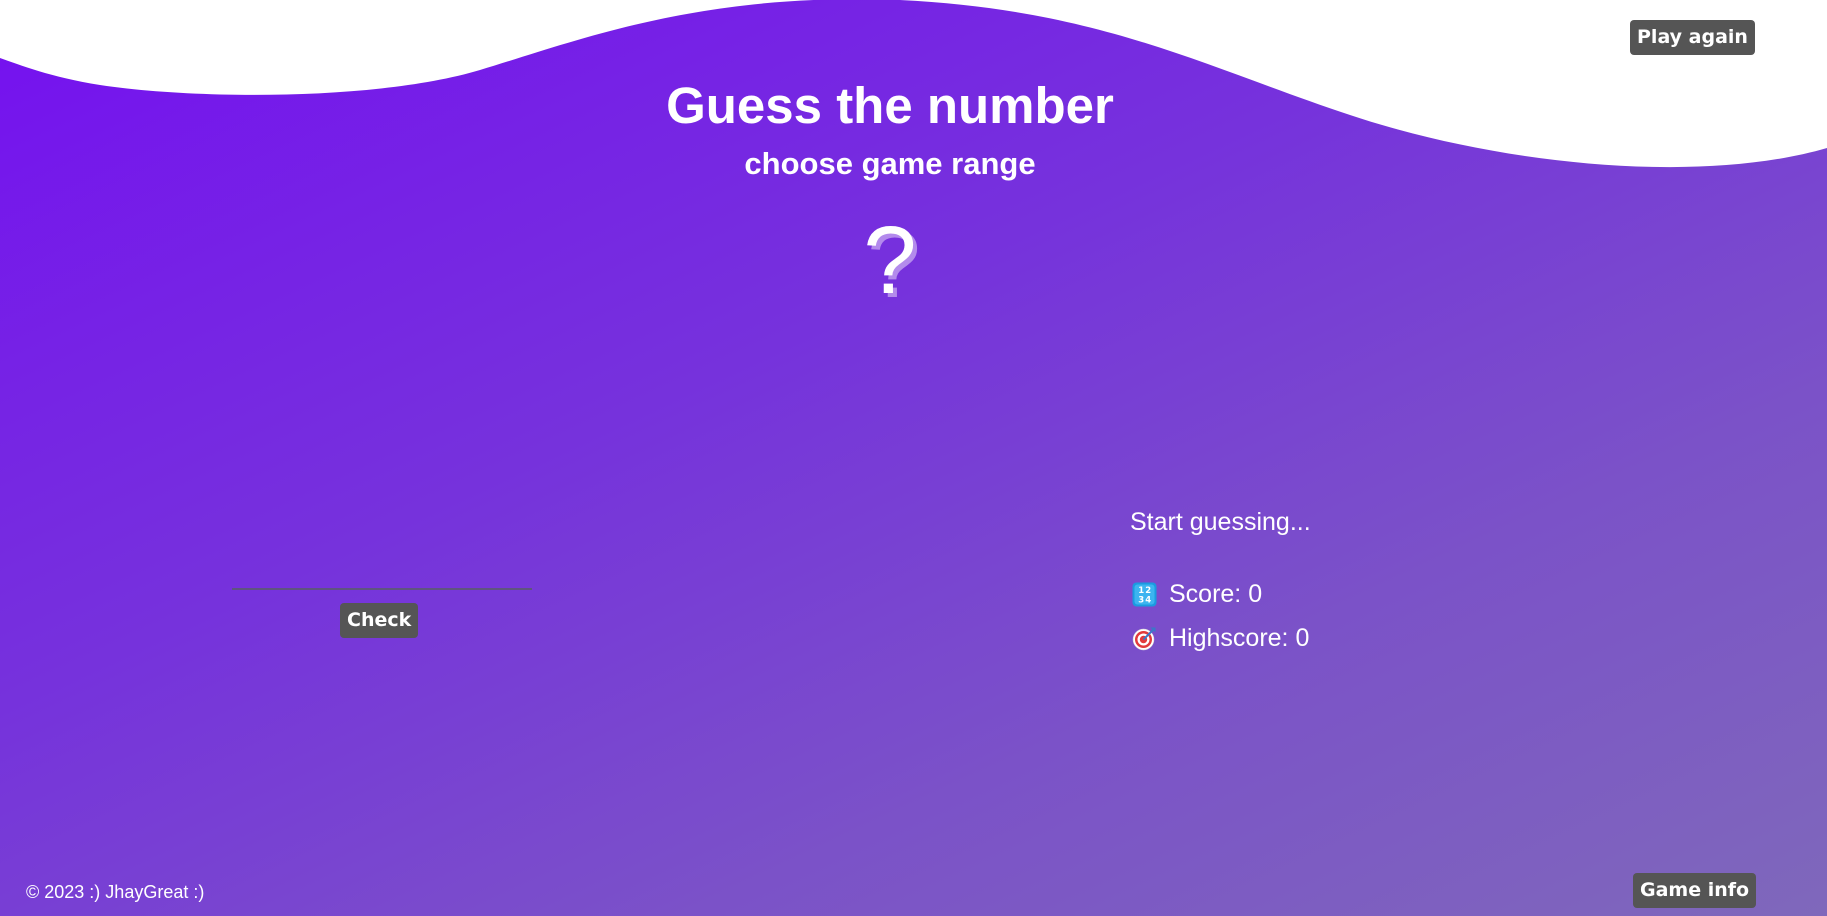  I want to click on highscore-label: Highscore: 0, so click(1239, 638).